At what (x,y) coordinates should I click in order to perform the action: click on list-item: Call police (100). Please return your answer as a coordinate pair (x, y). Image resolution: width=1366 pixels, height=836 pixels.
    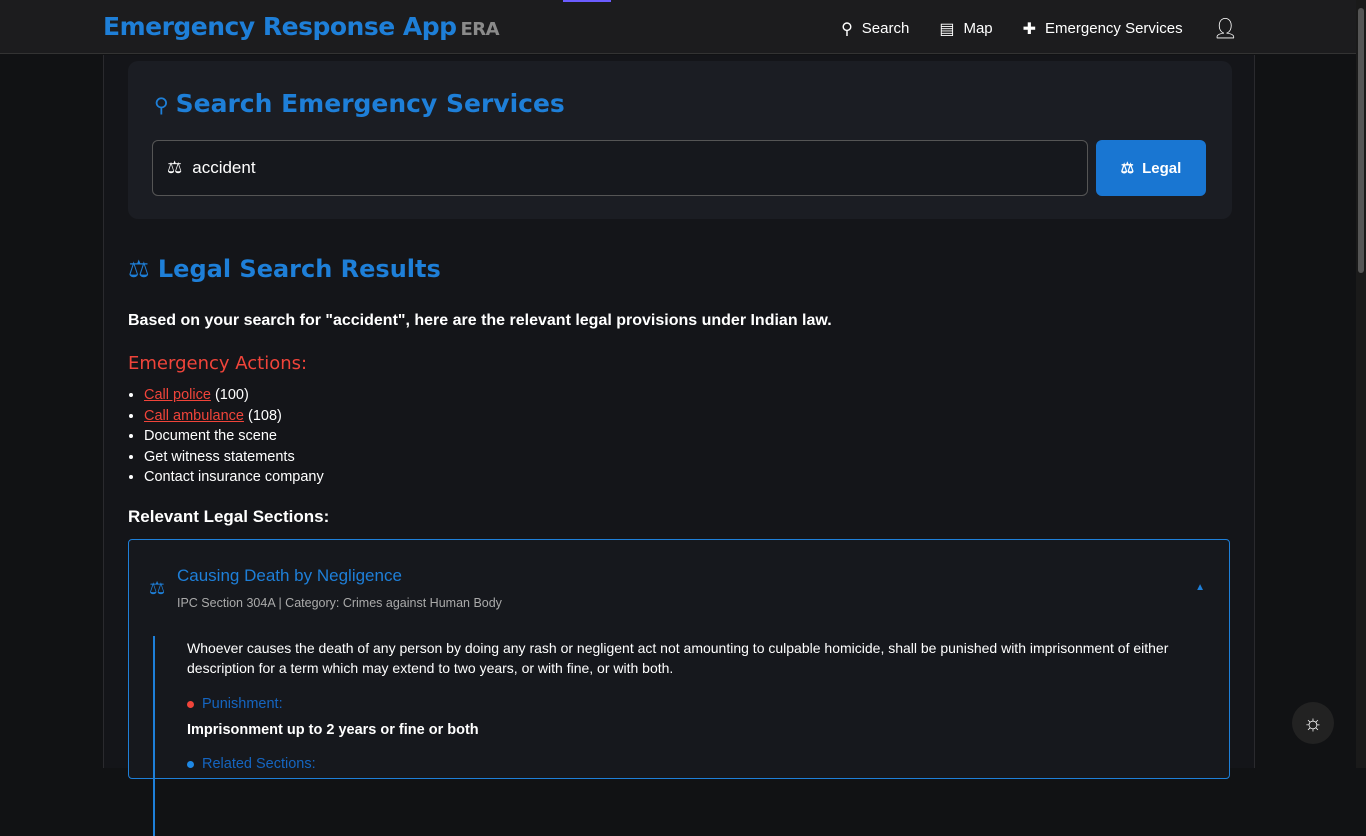
    Looking at the image, I should click on (234, 395).